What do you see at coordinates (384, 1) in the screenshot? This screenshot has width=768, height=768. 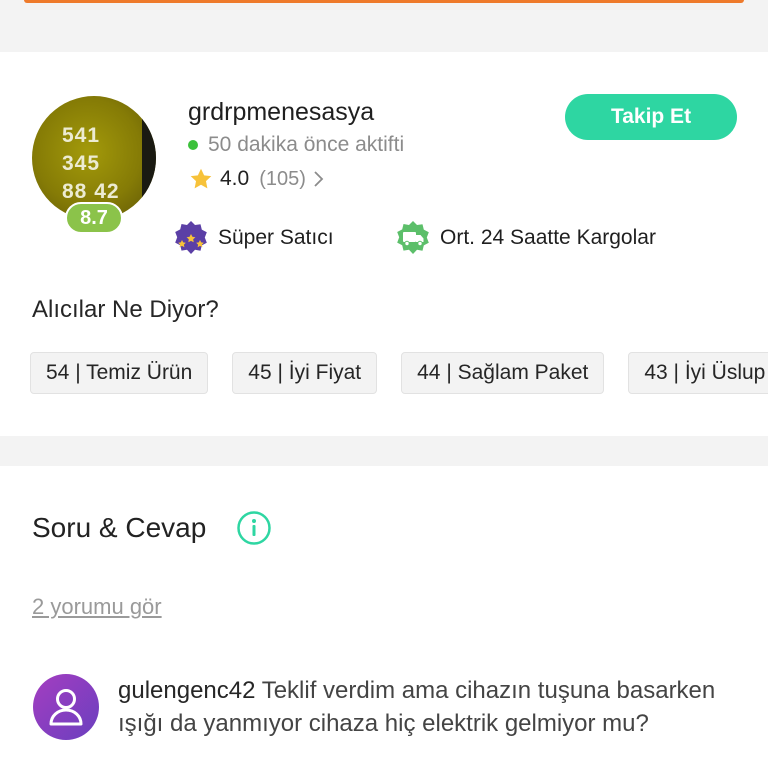 I see `top-accent-bar` at bounding box center [384, 1].